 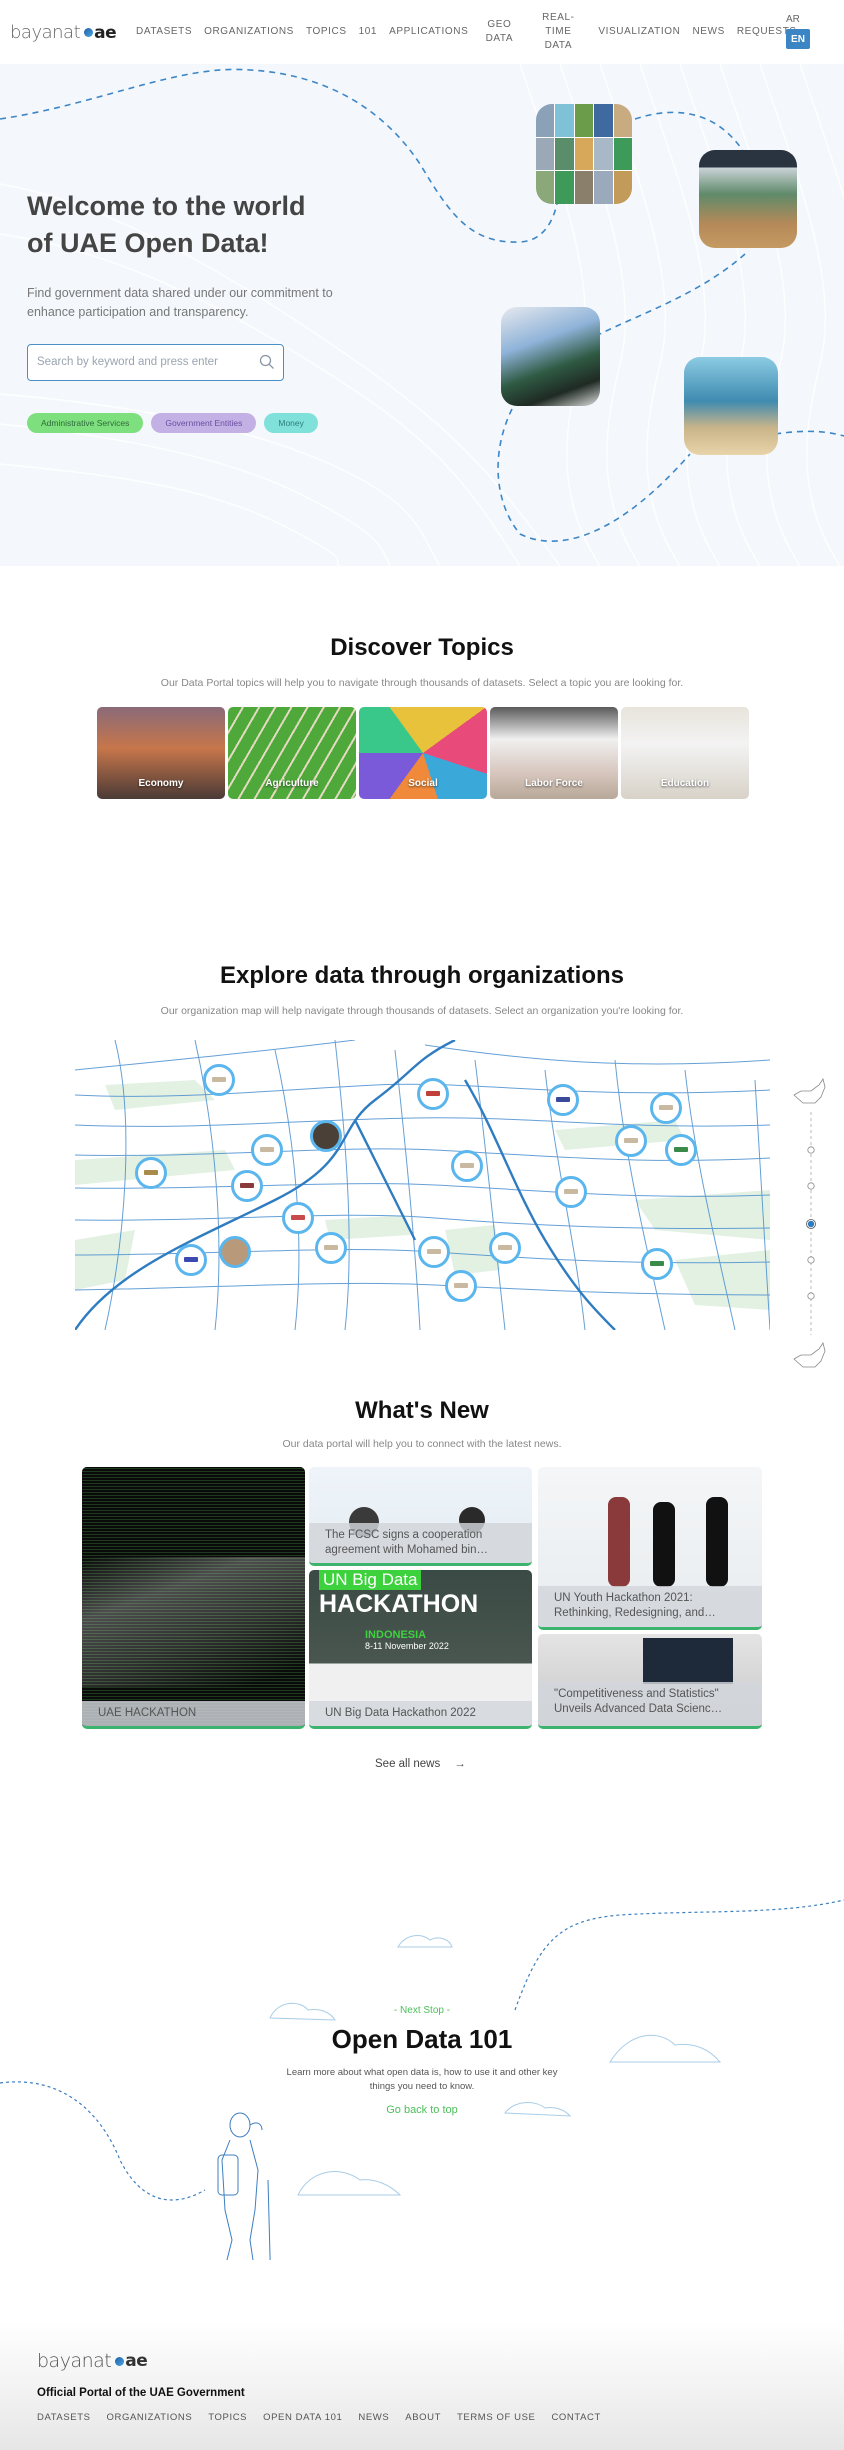 I want to click on footer-logo-suffix: ae, so click(x=136, y=2361).